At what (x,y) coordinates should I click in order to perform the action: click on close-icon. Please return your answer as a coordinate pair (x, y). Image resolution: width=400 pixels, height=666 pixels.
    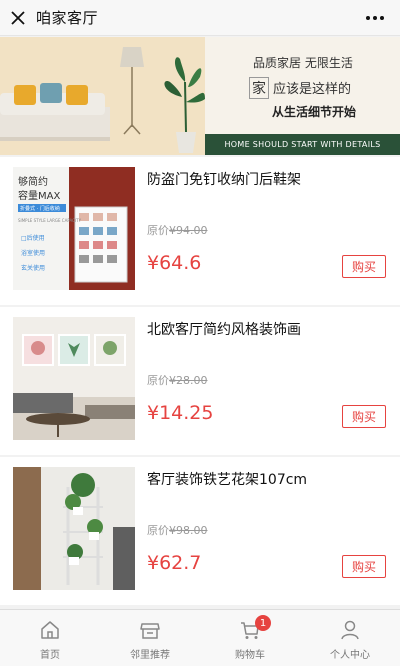
    Looking at the image, I should click on (18, 17).